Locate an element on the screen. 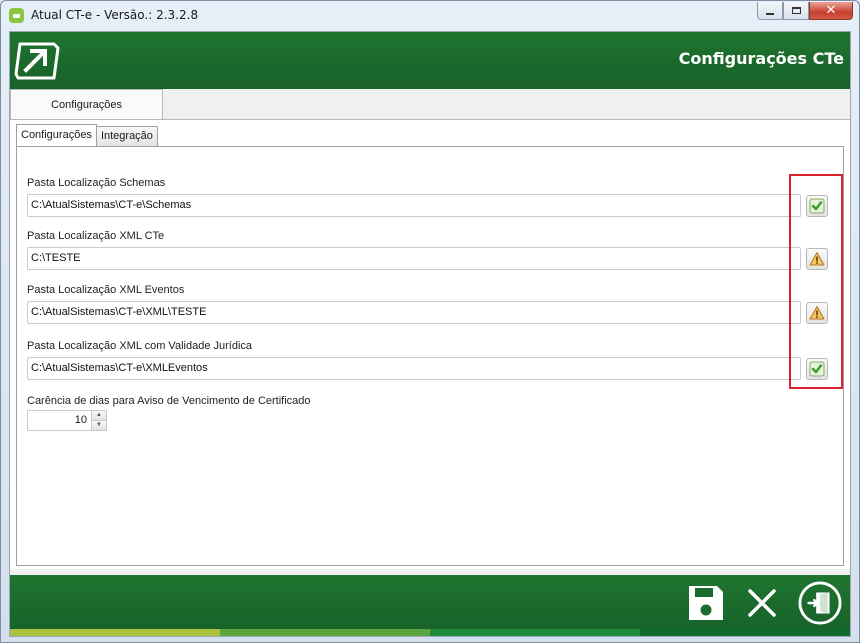 Image resolution: width=860 pixels, height=643 pixels. header-band: Configurações CTe is located at coordinates (430, 60).